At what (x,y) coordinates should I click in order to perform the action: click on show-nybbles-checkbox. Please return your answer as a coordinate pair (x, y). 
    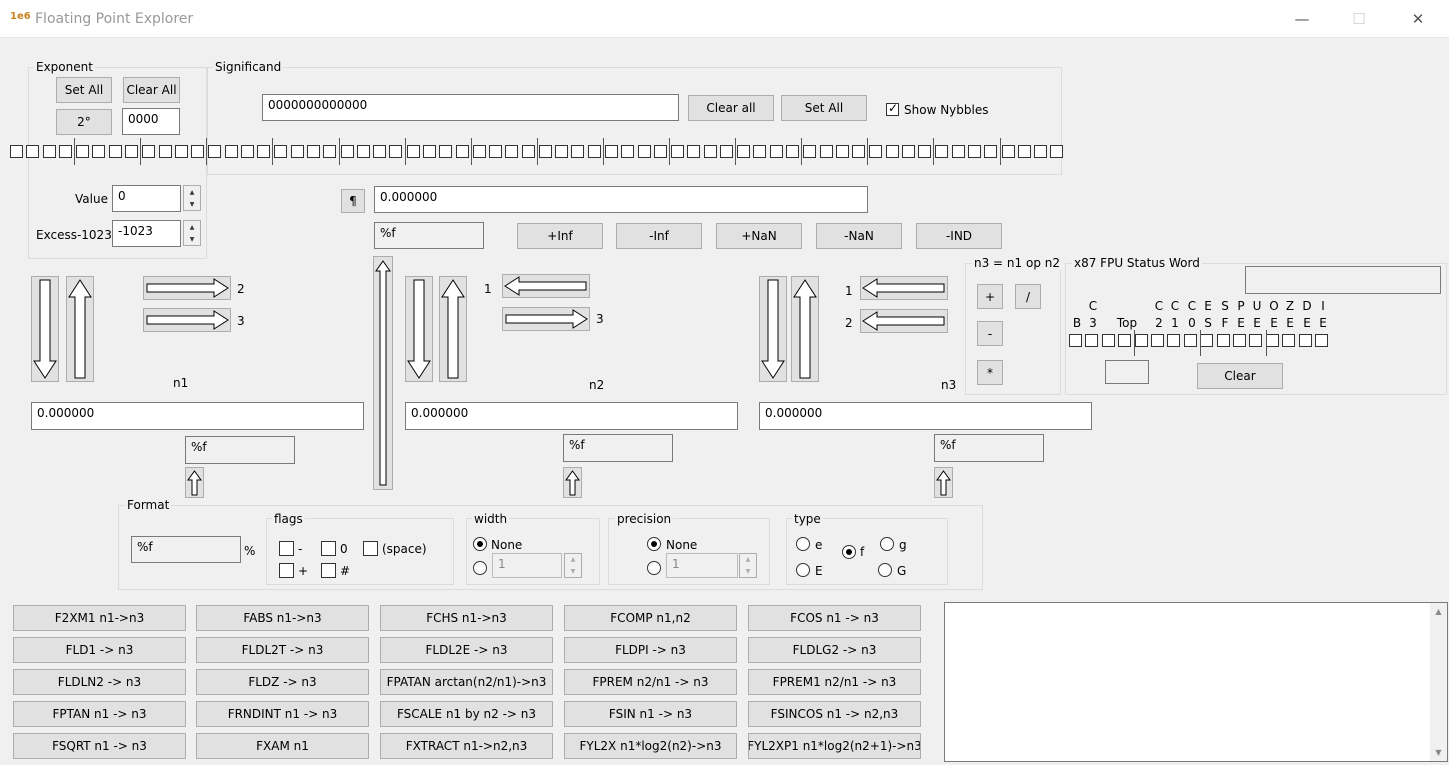
    Looking at the image, I should click on (892, 108).